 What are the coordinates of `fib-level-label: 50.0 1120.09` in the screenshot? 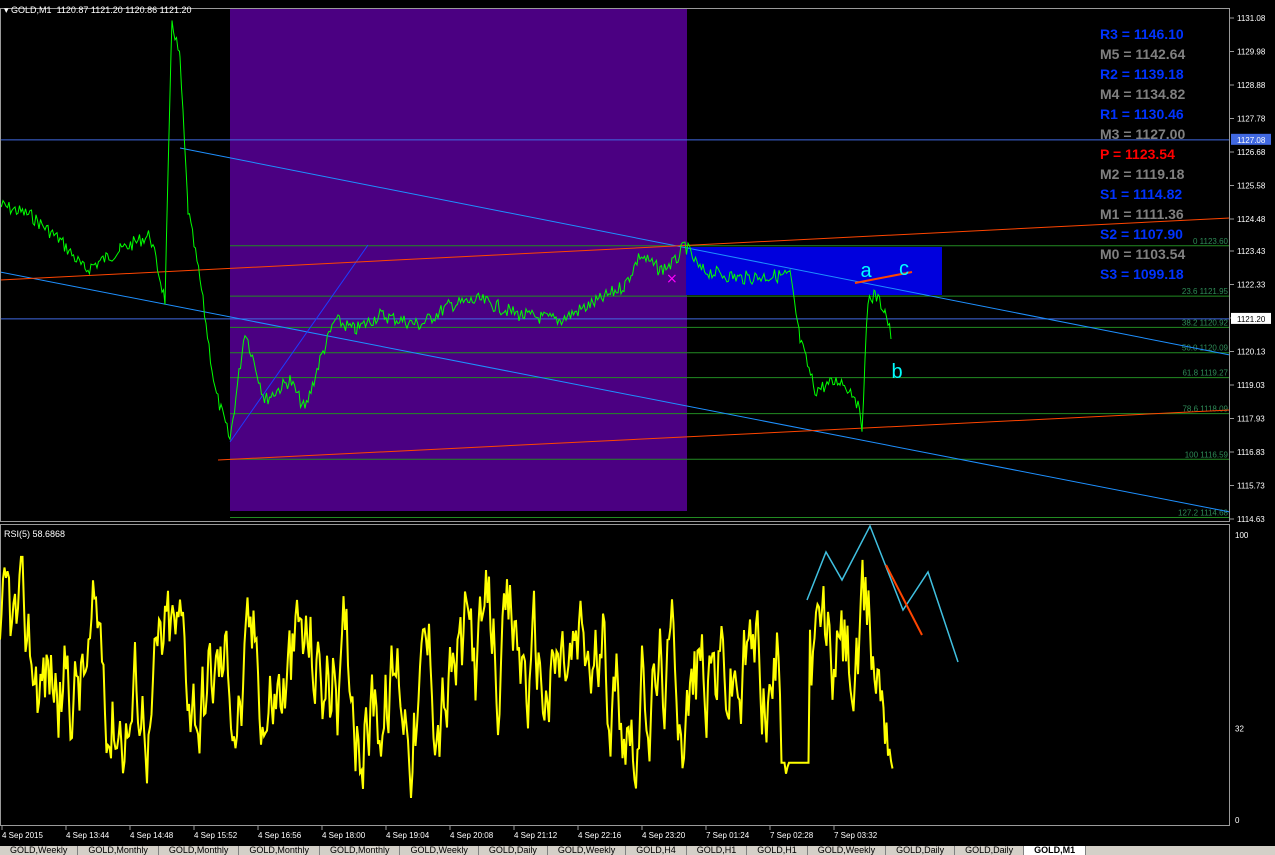 It's located at (1205, 348).